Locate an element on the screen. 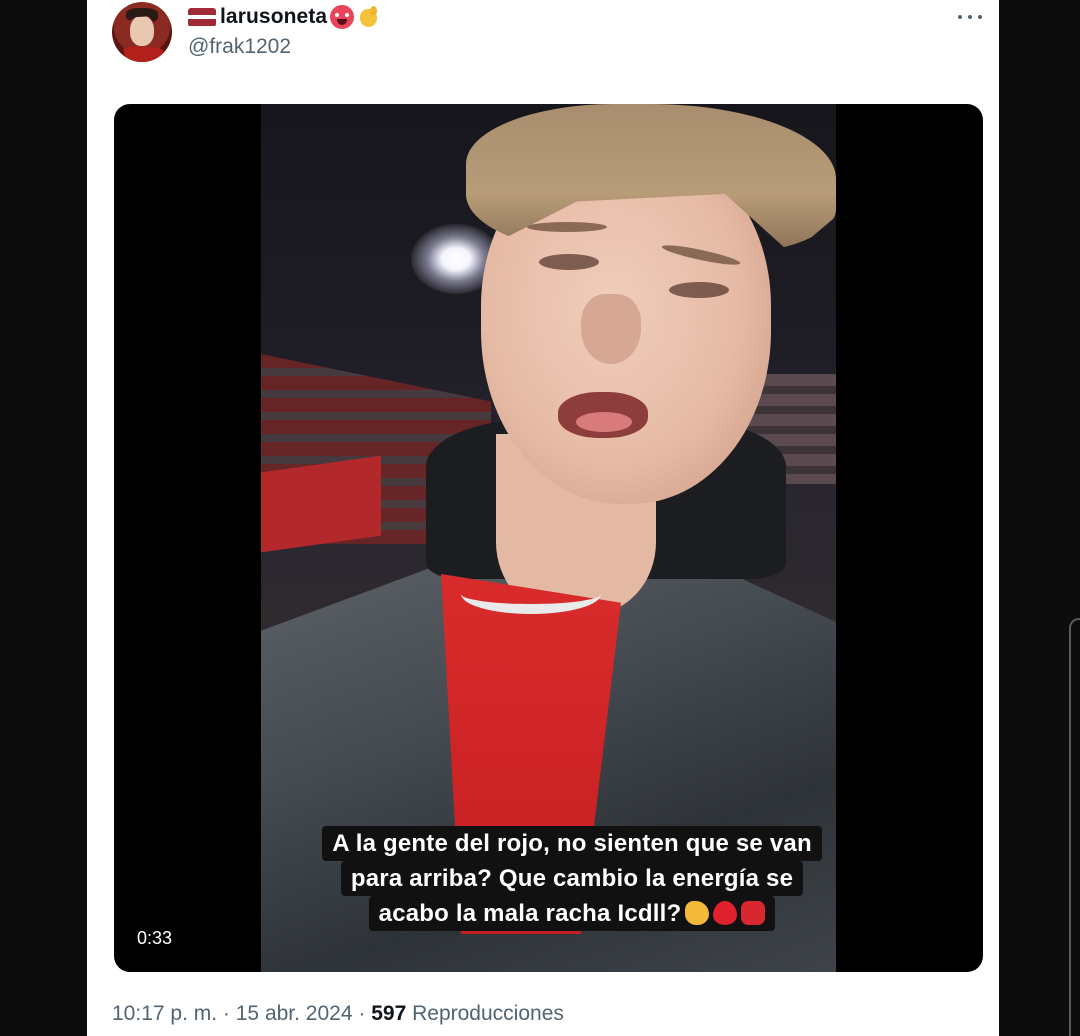 The width and height of the screenshot is (1080, 1036). avatar is located at coordinates (142, 32).